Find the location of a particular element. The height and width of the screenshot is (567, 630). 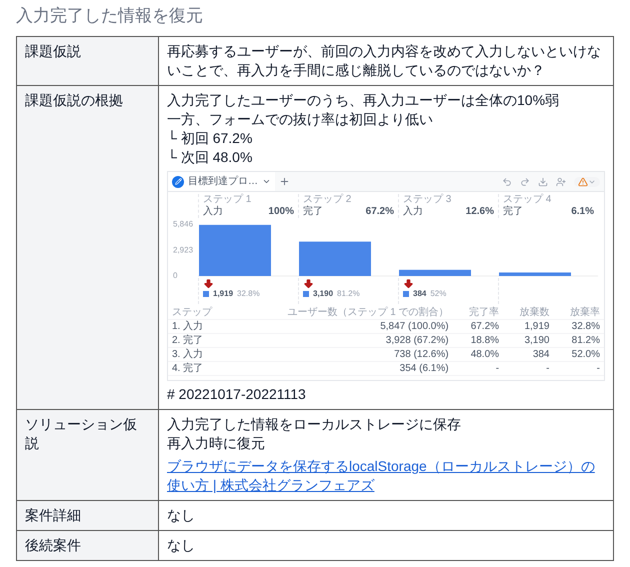

table-cell: 67.2% is located at coordinates (478, 327).